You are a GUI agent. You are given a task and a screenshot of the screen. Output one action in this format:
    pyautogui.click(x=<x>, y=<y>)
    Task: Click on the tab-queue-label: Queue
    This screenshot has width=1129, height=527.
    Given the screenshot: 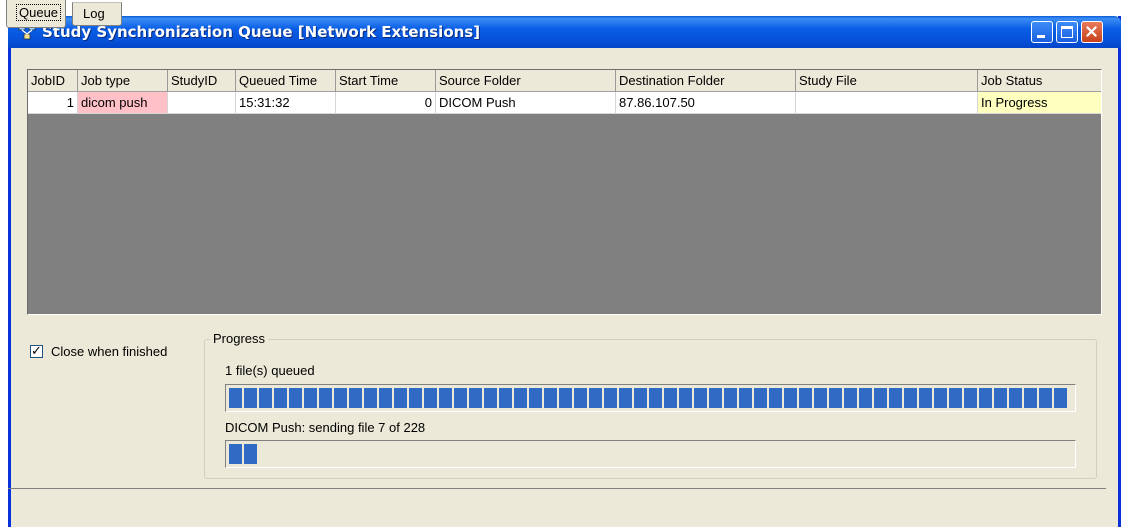 What is the action you would take?
    pyautogui.click(x=38, y=12)
    